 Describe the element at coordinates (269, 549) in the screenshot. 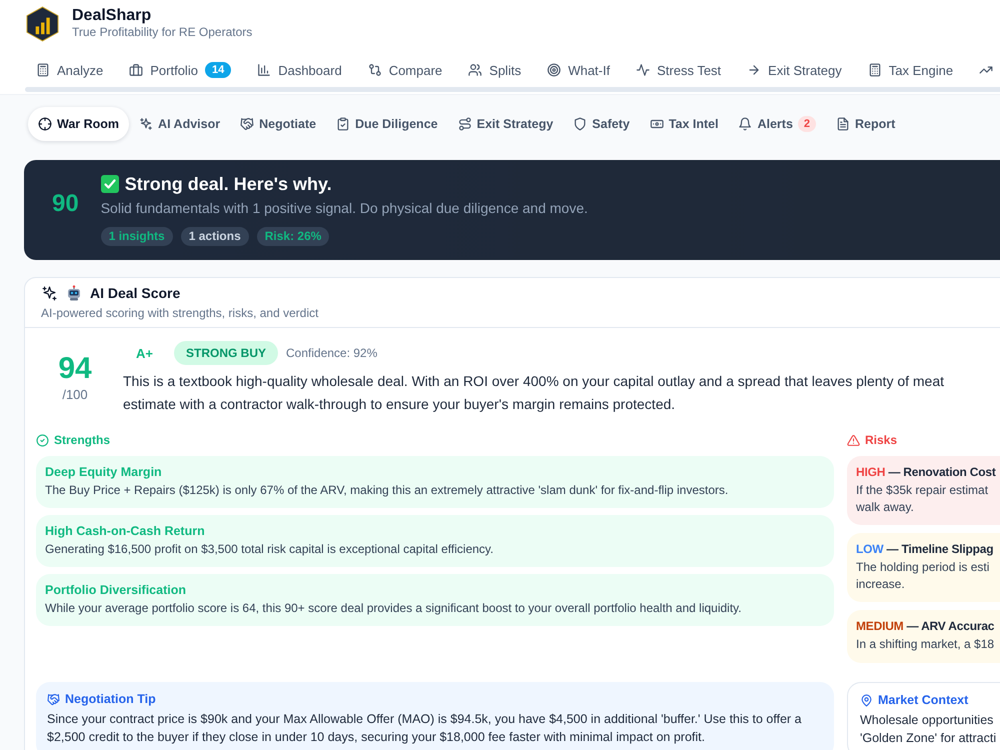

I see `strength-text: Generating $16,500 profit on $3,500 total risk capital is exceptional capital efficiency.` at that location.